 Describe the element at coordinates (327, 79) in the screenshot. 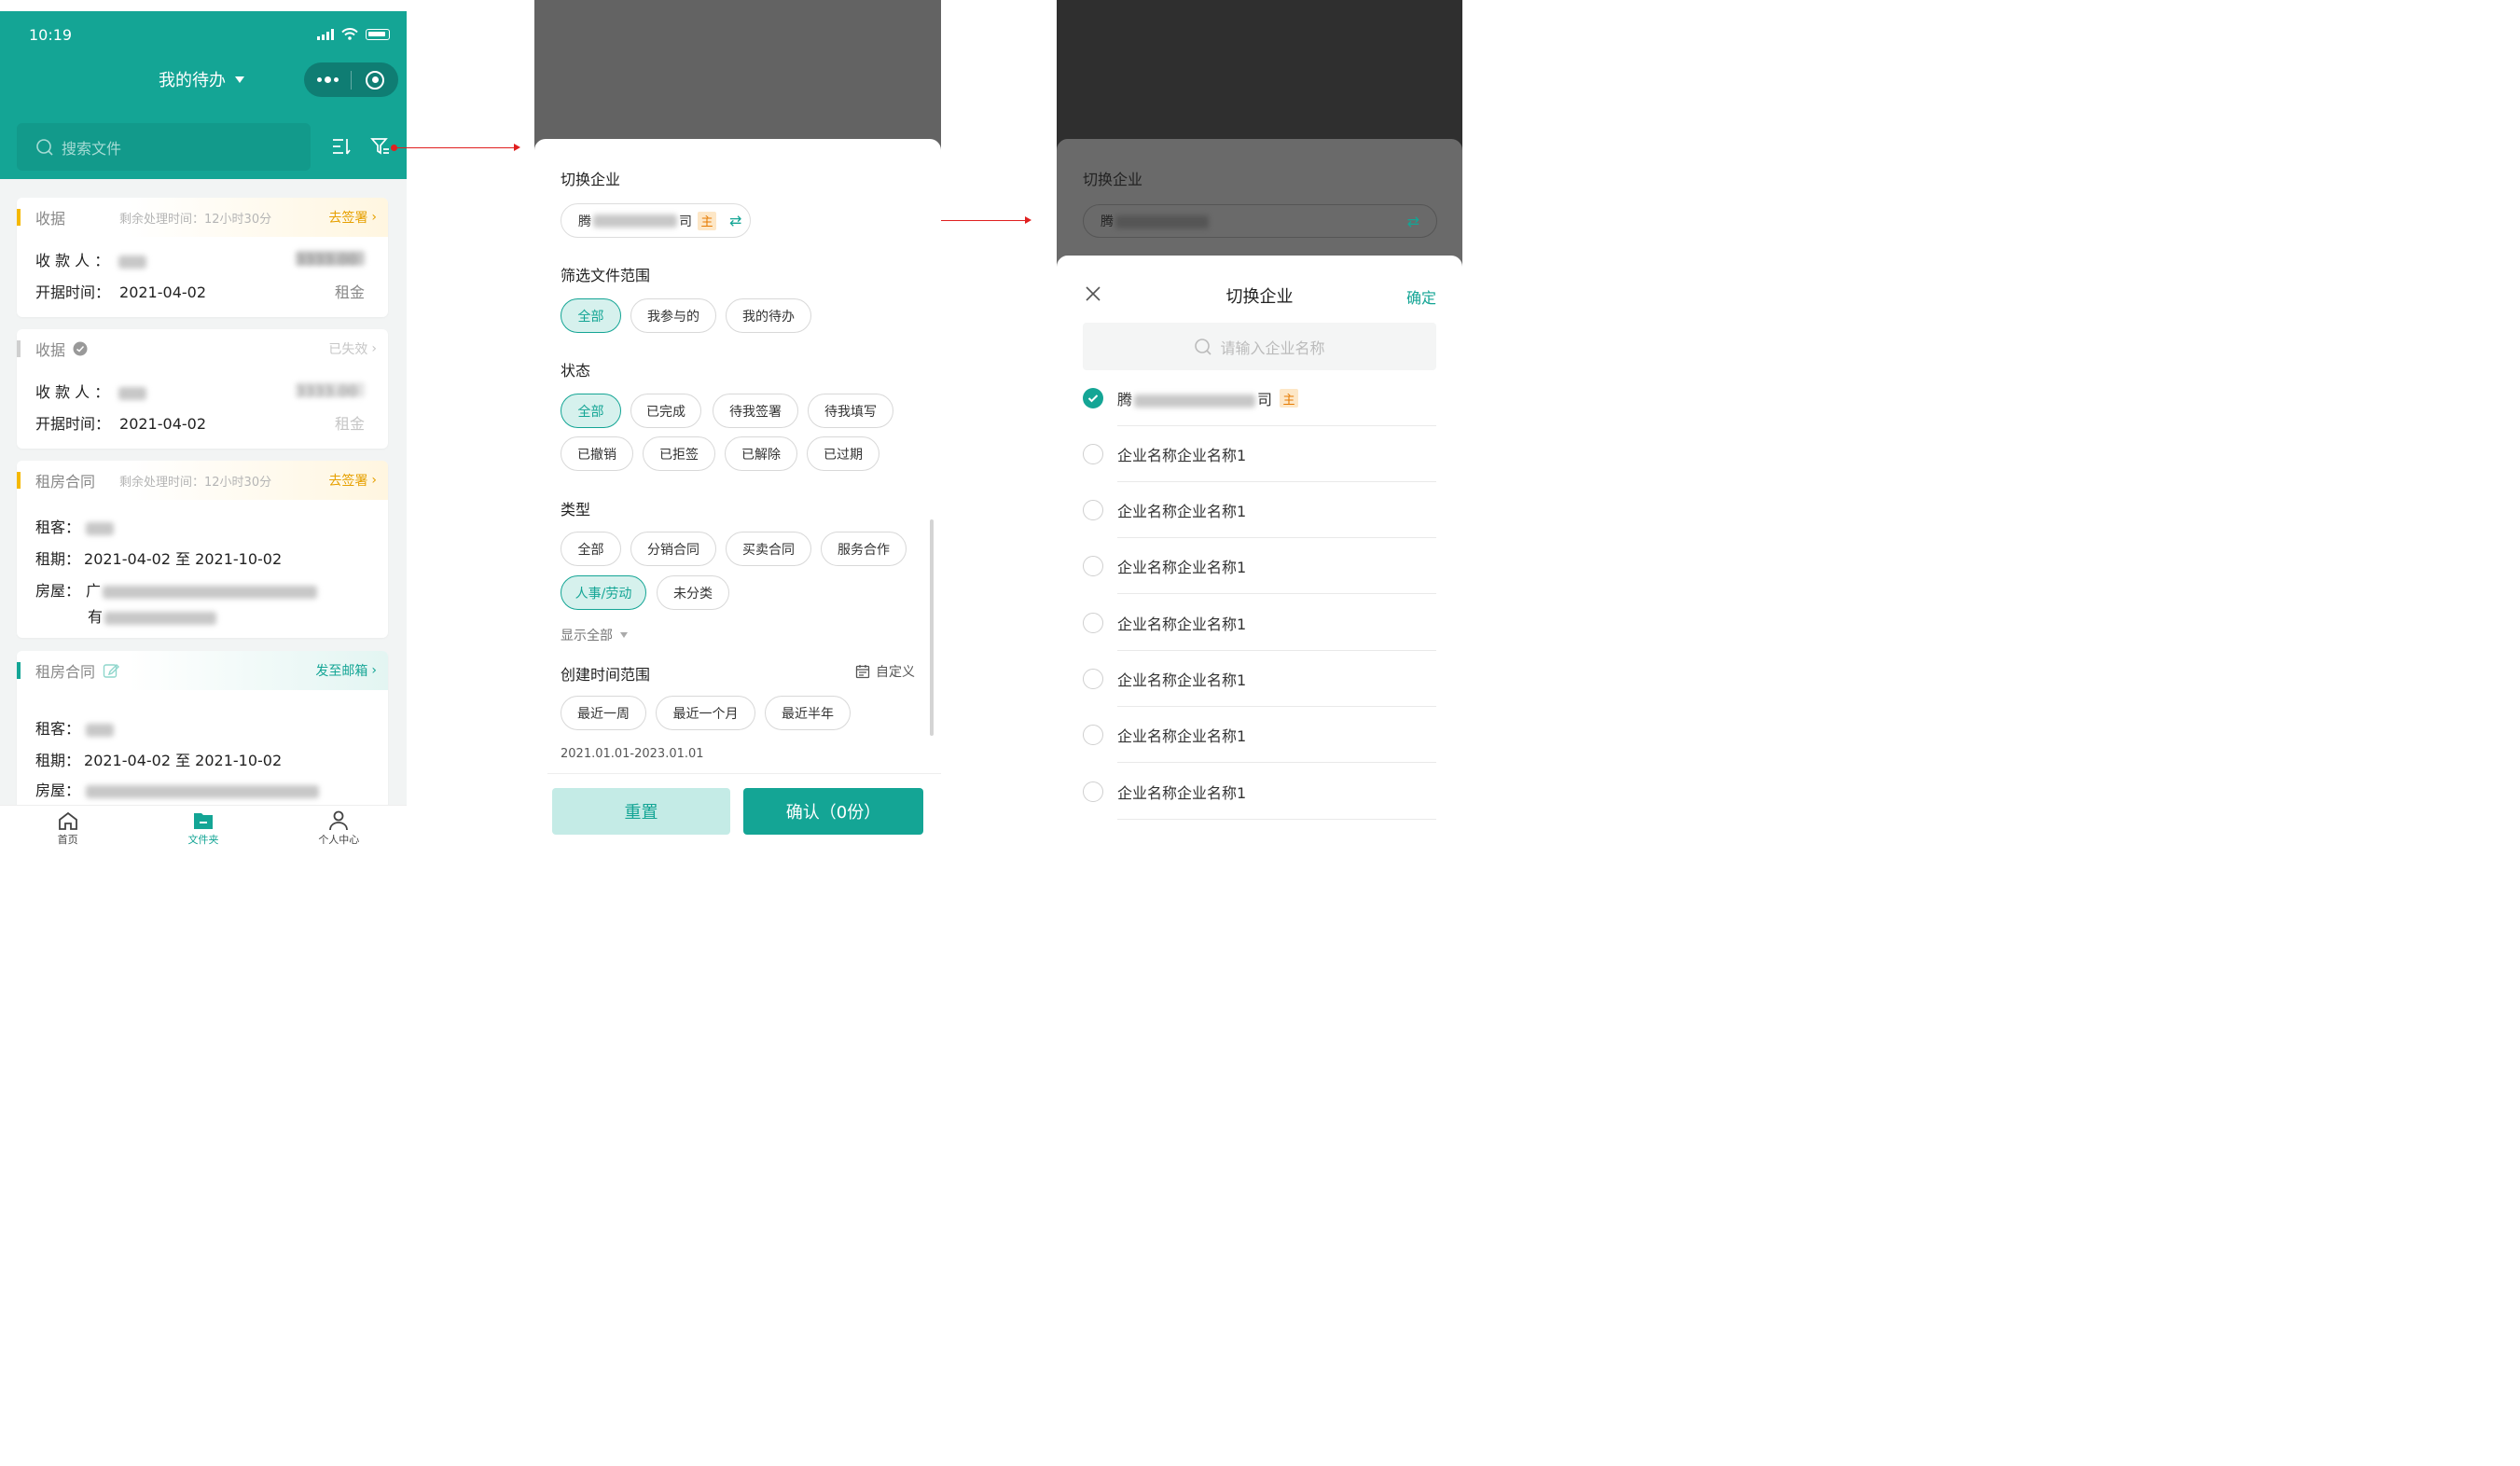

I see `more-icon` at that location.